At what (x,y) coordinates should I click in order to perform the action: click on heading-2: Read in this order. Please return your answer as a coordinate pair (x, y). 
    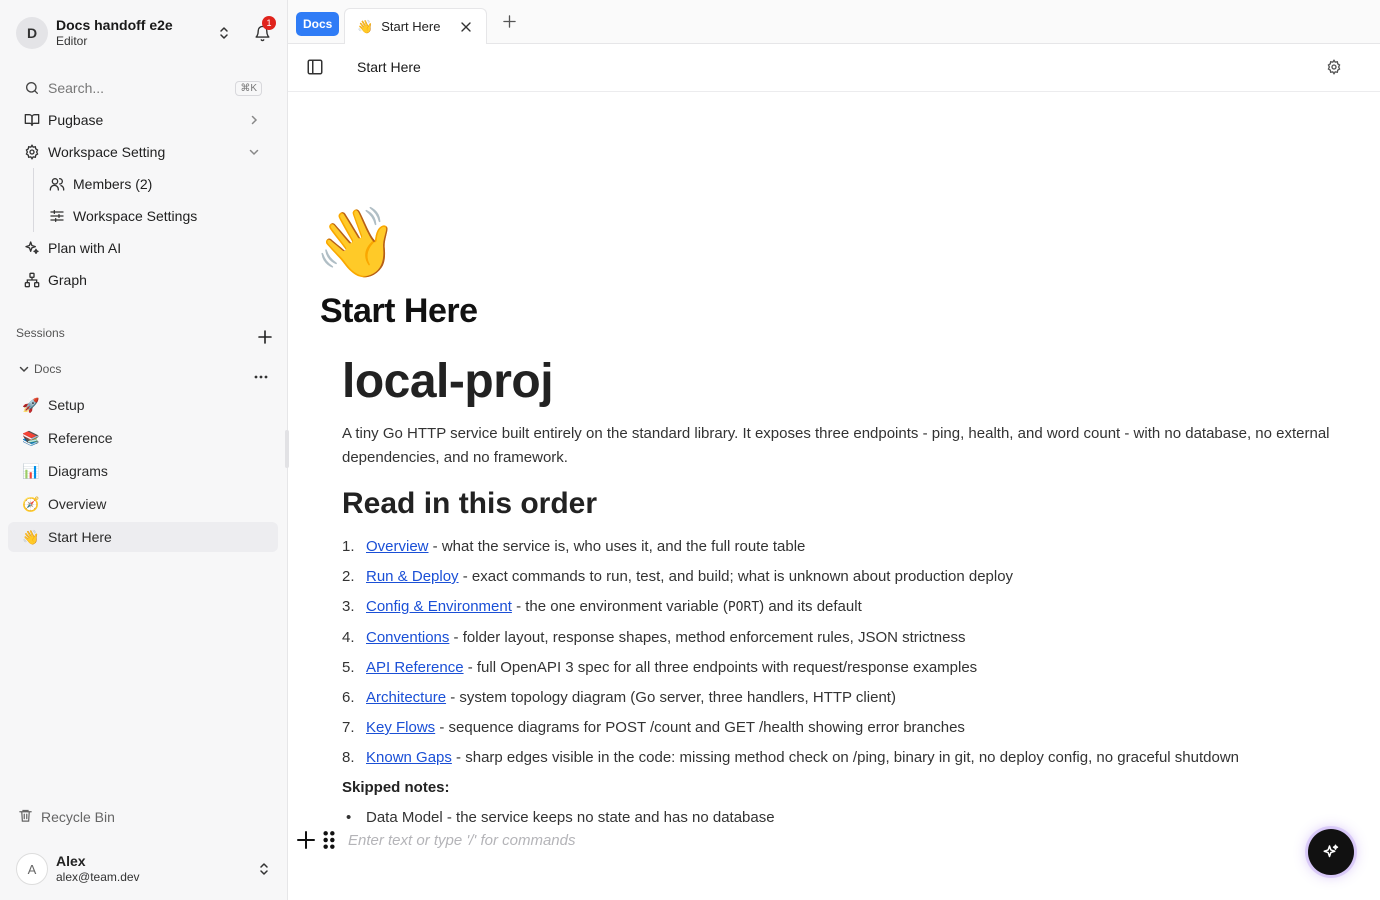
    Looking at the image, I should click on (470, 503).